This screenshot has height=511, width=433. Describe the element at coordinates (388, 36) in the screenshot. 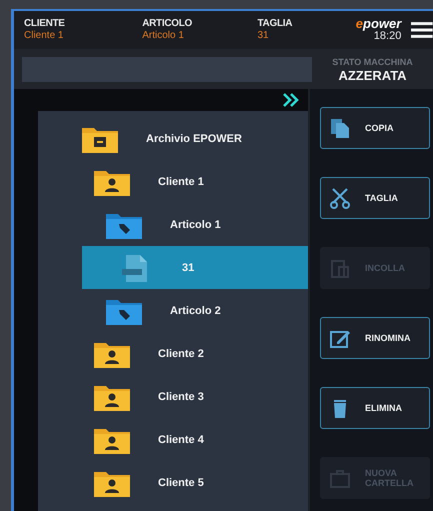

I see `clock-time: 18:20` at that location.